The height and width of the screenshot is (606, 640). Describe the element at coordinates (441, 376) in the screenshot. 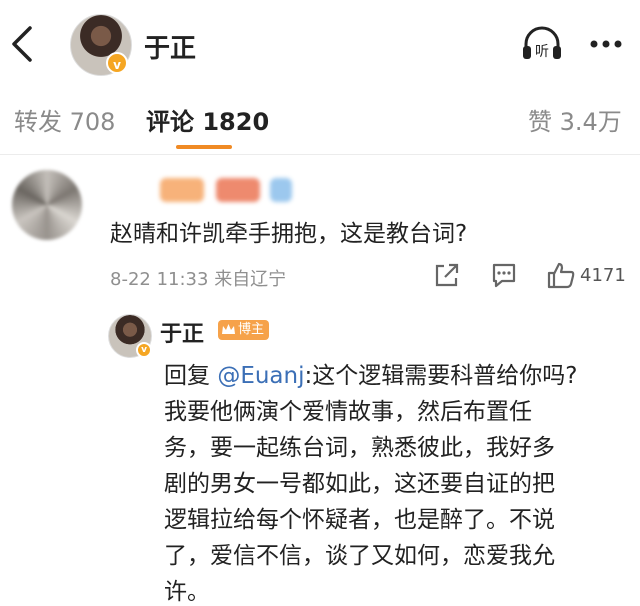

I see `reply-first-line: :这个逻辑需要科普给你吗?` at that location.